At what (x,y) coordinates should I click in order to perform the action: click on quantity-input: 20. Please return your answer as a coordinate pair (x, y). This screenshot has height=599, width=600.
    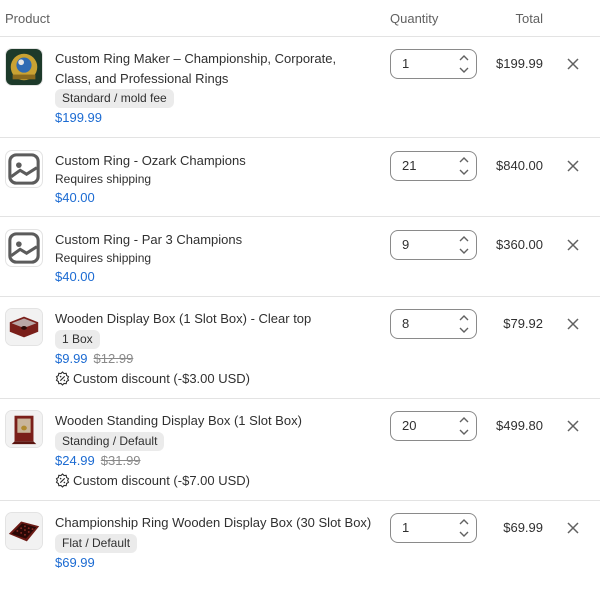
    Looking at the image, I should click on (409, 425).